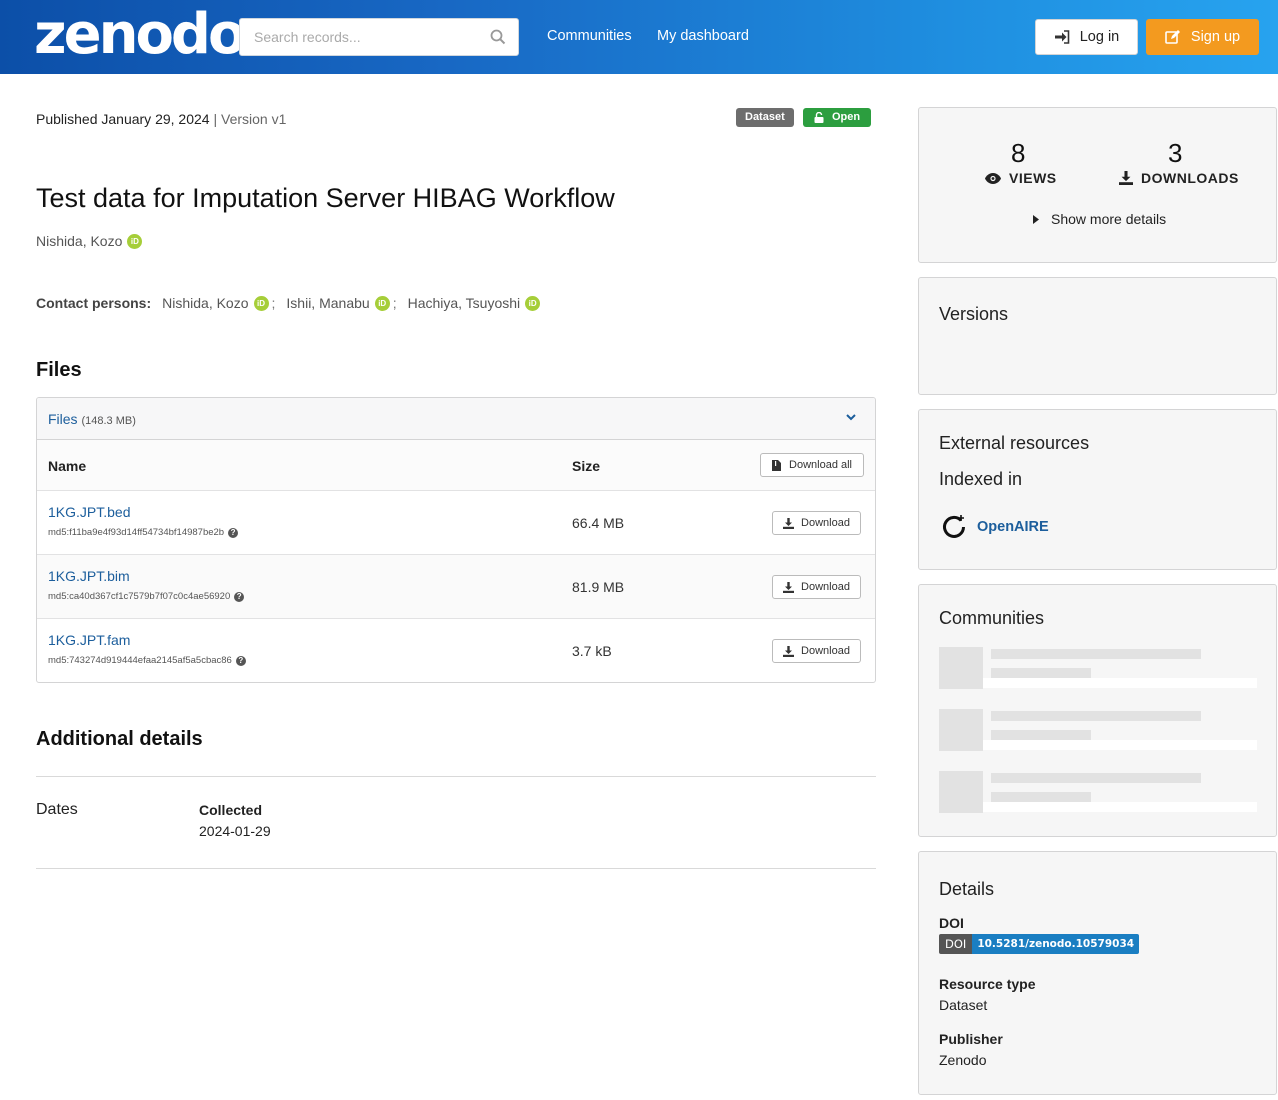 This screenshot has height=1100, width=1278. What do you see at coordinates (963, 1005) in the screenshot?
I see `resource-type-value: Dataset` at bounding box center [963, 1005].